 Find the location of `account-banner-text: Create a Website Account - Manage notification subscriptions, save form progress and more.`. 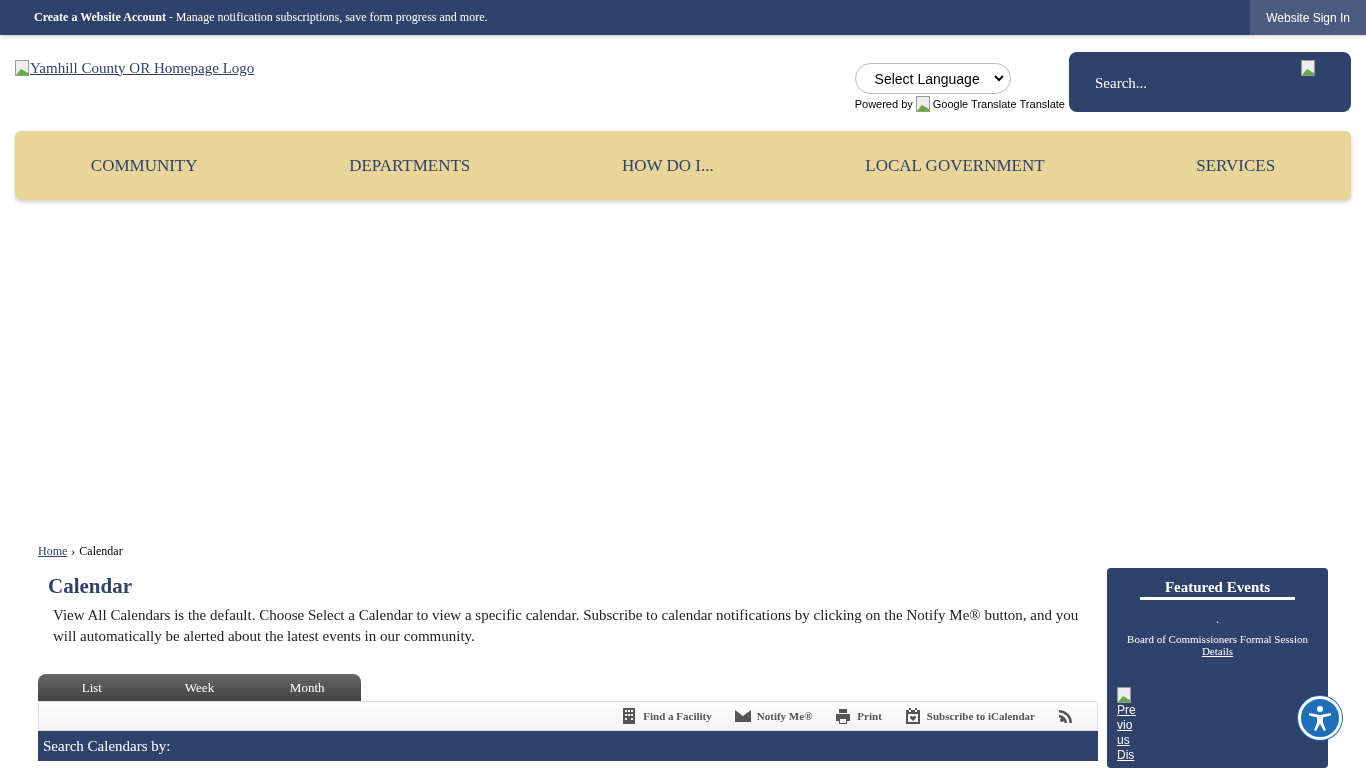

account-banner-text: Create a Website Account - Manage notification subscriptions, save form progress and more. is located at coordinates (261, 17).